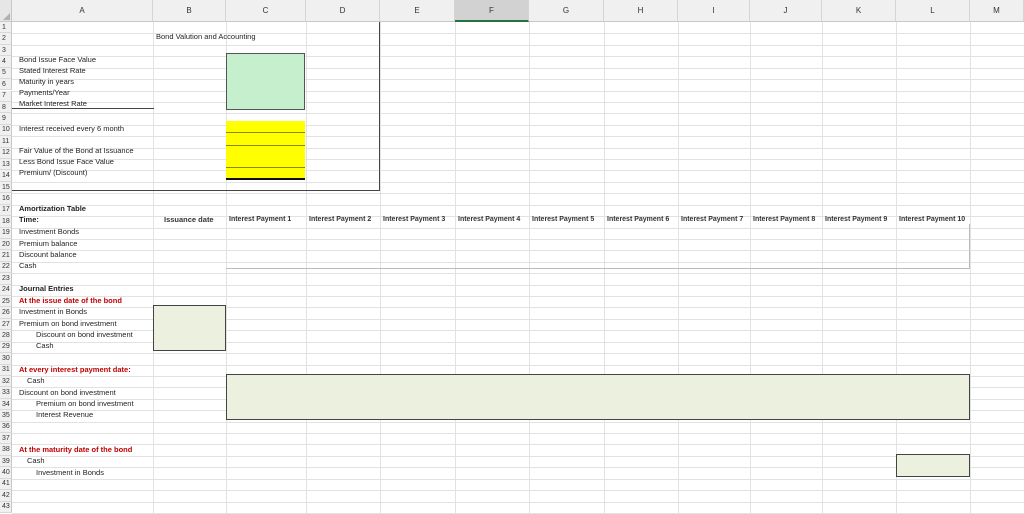 The image size is (1024, 514). Describe the element at coordinates (84, 334) in the screenshot. I see `issue-line-discount: Discount on bond investment` at that location.